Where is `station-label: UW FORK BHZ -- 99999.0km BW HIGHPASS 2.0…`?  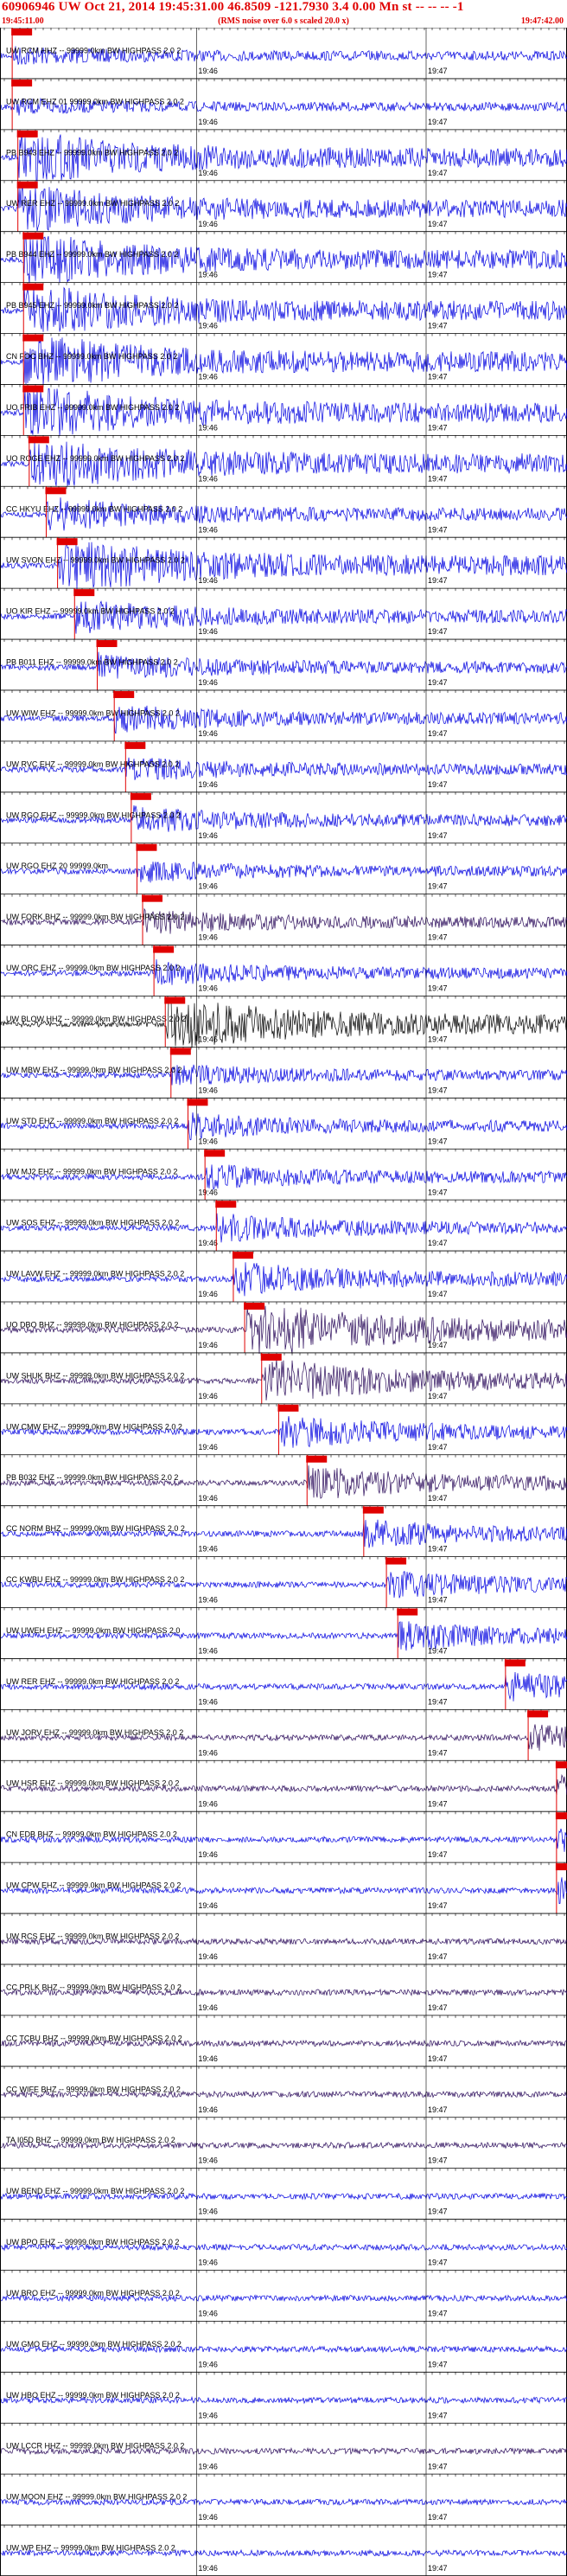 station-label: UW FORK BHZ -- 99999.0km BW HIGHPASS 2.0… is located at coordinates (95, 917).